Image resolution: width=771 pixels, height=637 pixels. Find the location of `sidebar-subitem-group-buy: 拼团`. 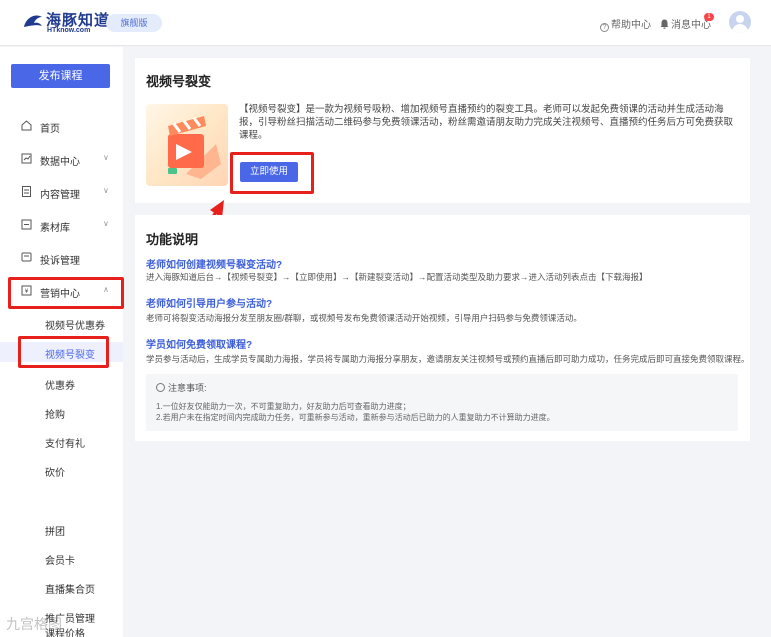

sidebar-subitem-group-buy: 拼团 is located at coordinates (61, 529).